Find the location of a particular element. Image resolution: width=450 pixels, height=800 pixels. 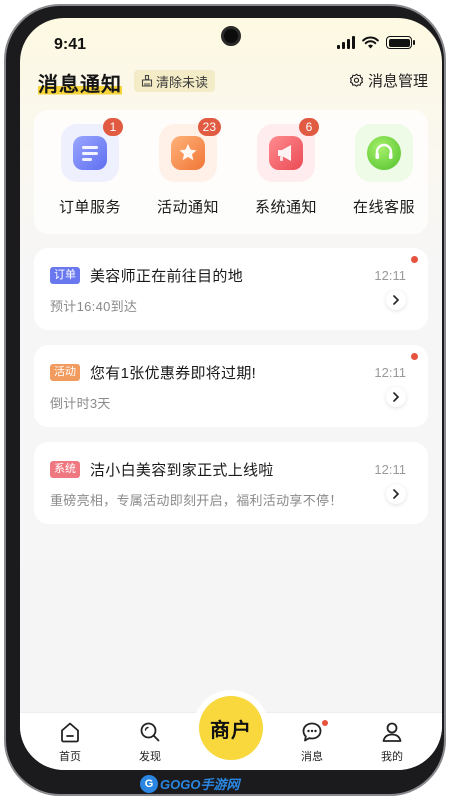

chat-icon is located at coordinates (312, 732).